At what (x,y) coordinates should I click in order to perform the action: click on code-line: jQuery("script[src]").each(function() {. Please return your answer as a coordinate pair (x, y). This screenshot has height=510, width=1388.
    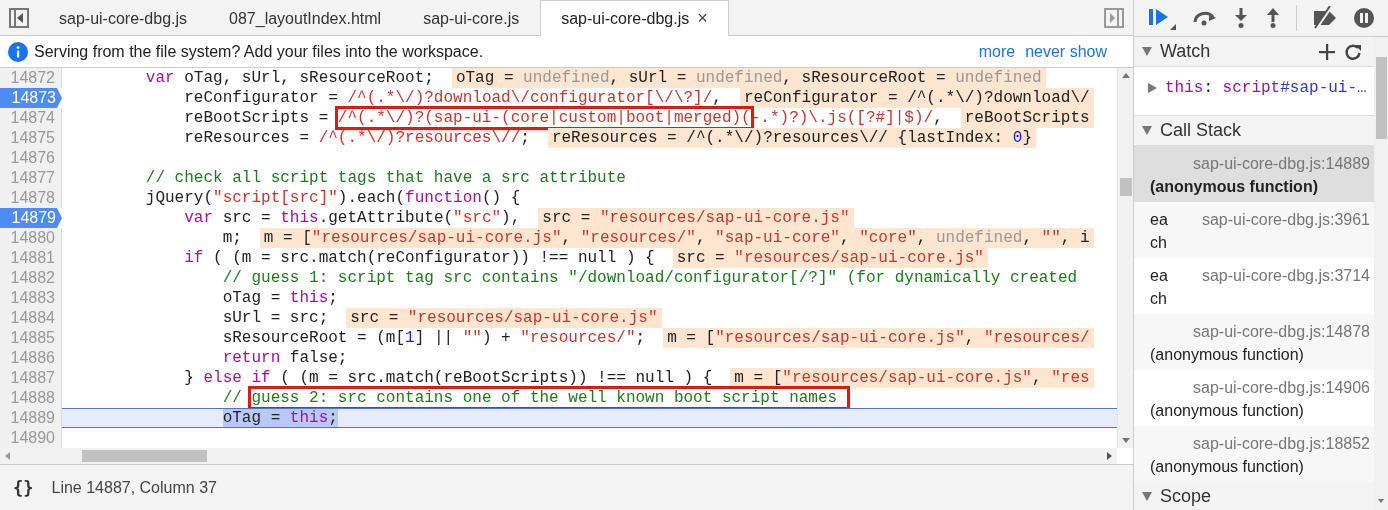
    Looking at the image, I should click on (332, 198).